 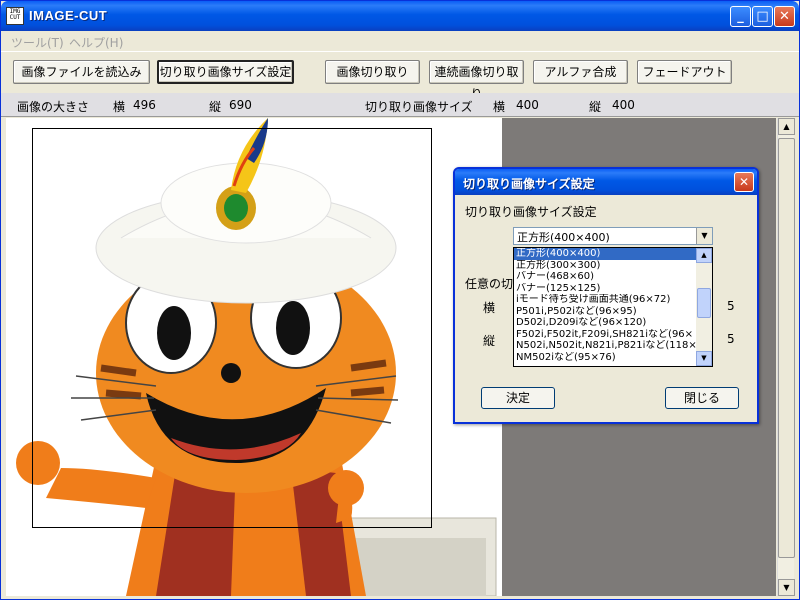 I want to click on menu-tools: ツール(T), so click(x=37, y=42).